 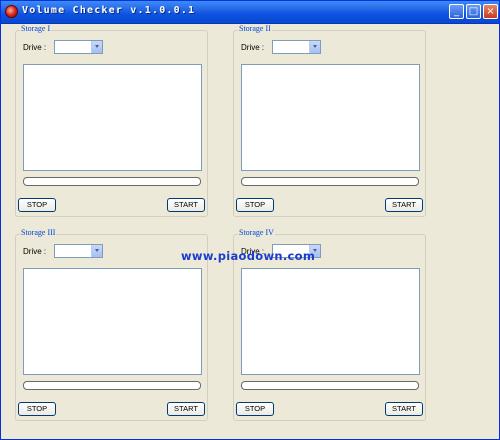 What do you see at coordinates (36, 28) in the screenshot?
I see `storage-title: Storage I` at bounding box center [36, 28].